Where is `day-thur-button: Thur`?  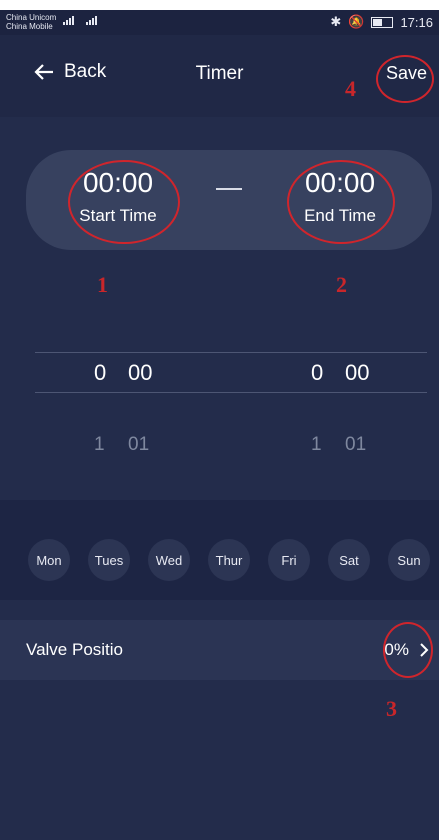
day-thur-button: Thur is located at coordinates (229, 560).